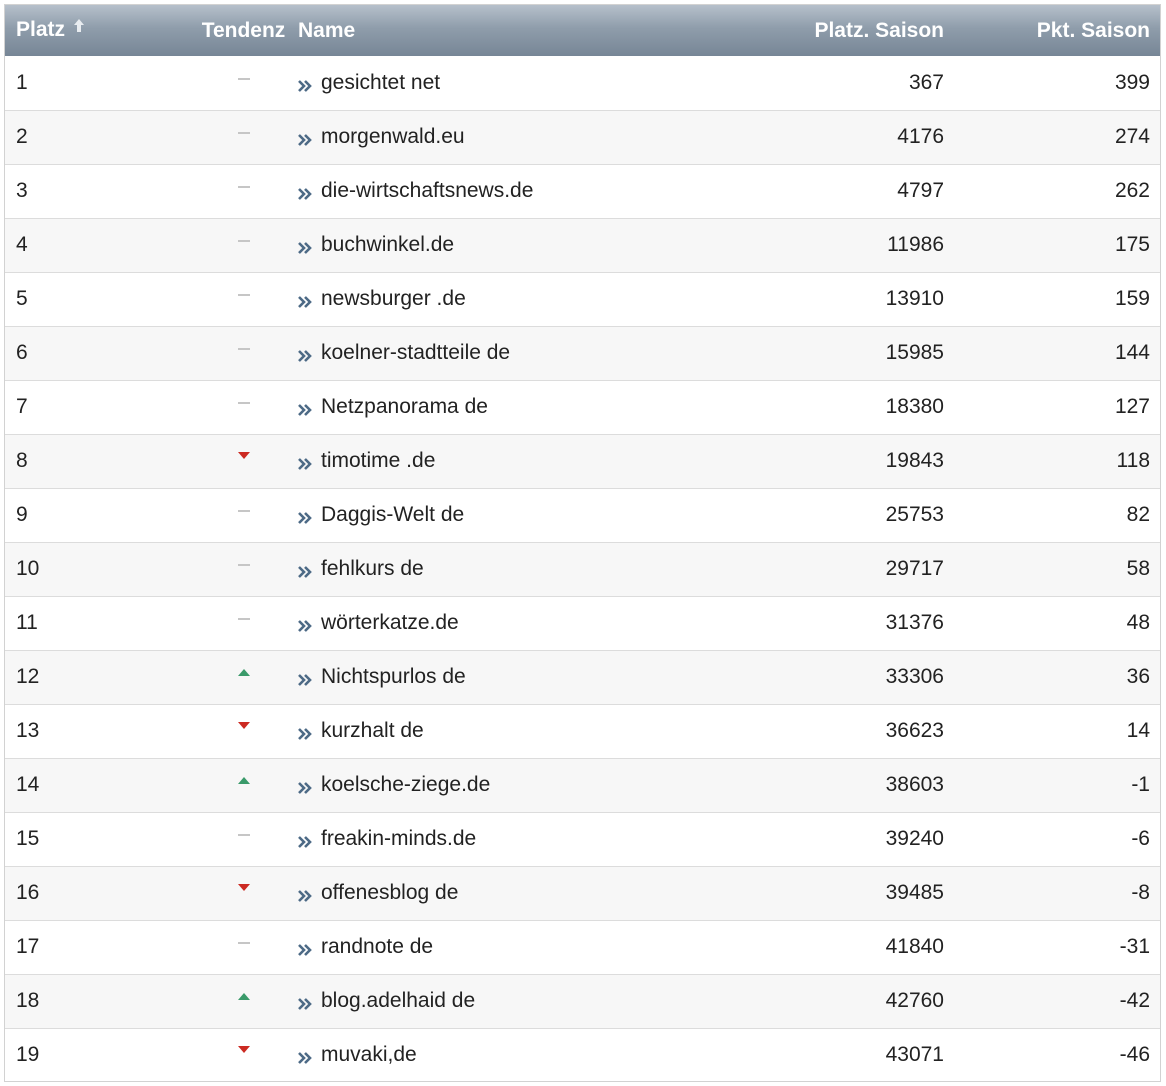 The width and height of the screenshot is (1166, 1086). Describe the element at coordinates (382, 298) in the screenshot. I see `site-link: newsburger .de` at that location.